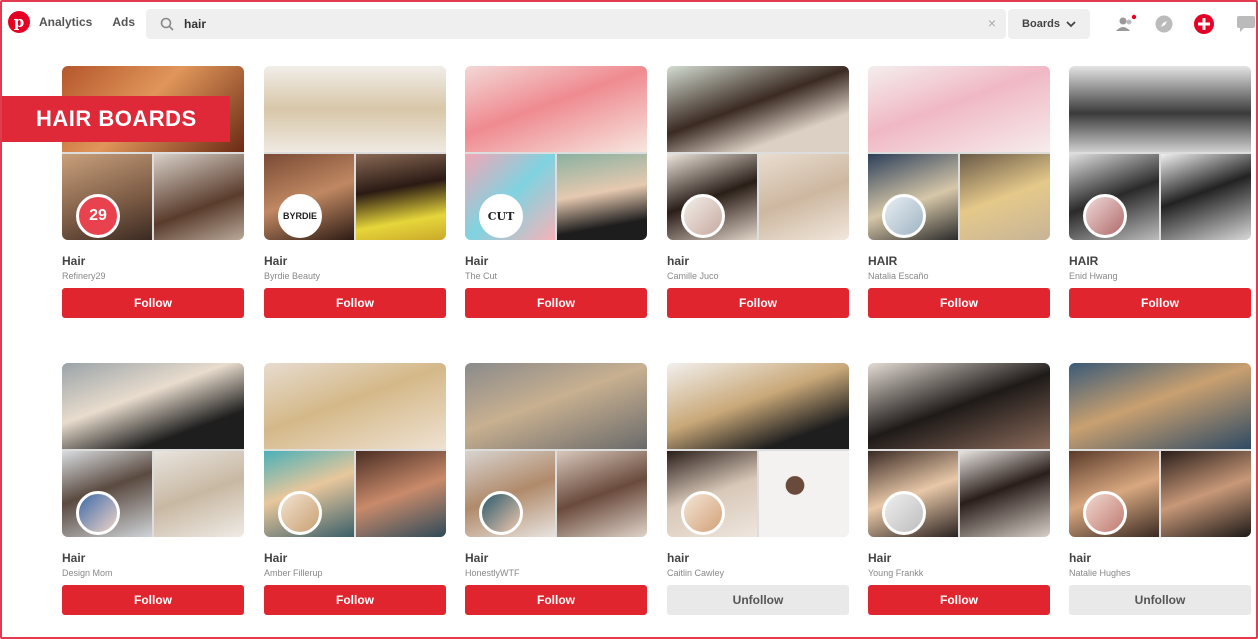 The height and width of the screenshot is (639, 1258). I want to click on board-owner: Natalia Escaño, so click(959, 276).